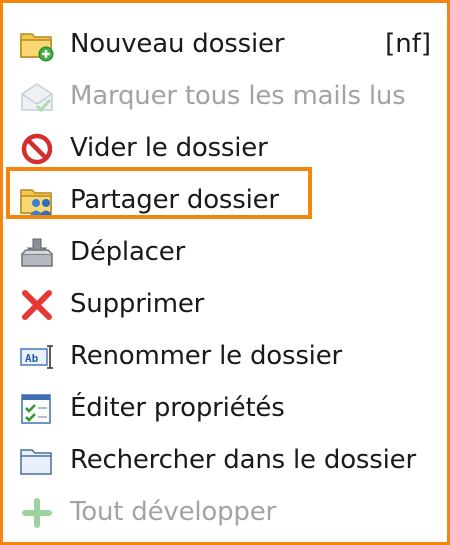 This screenshot has width=450, height=545. I want to click on menu-item-empty-folder: Vider le dossier, so click(225, 148).